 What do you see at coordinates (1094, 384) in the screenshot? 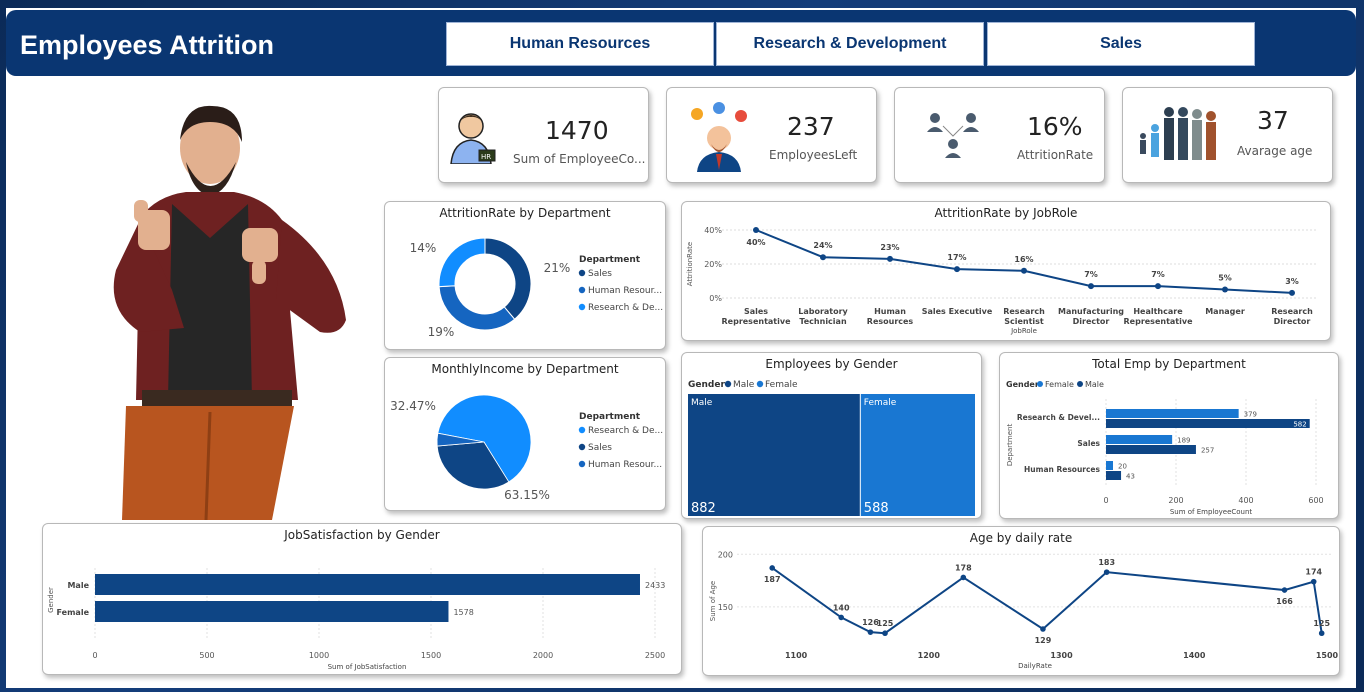
I see `legend-label: Male` at bounding box center [1094, 384].